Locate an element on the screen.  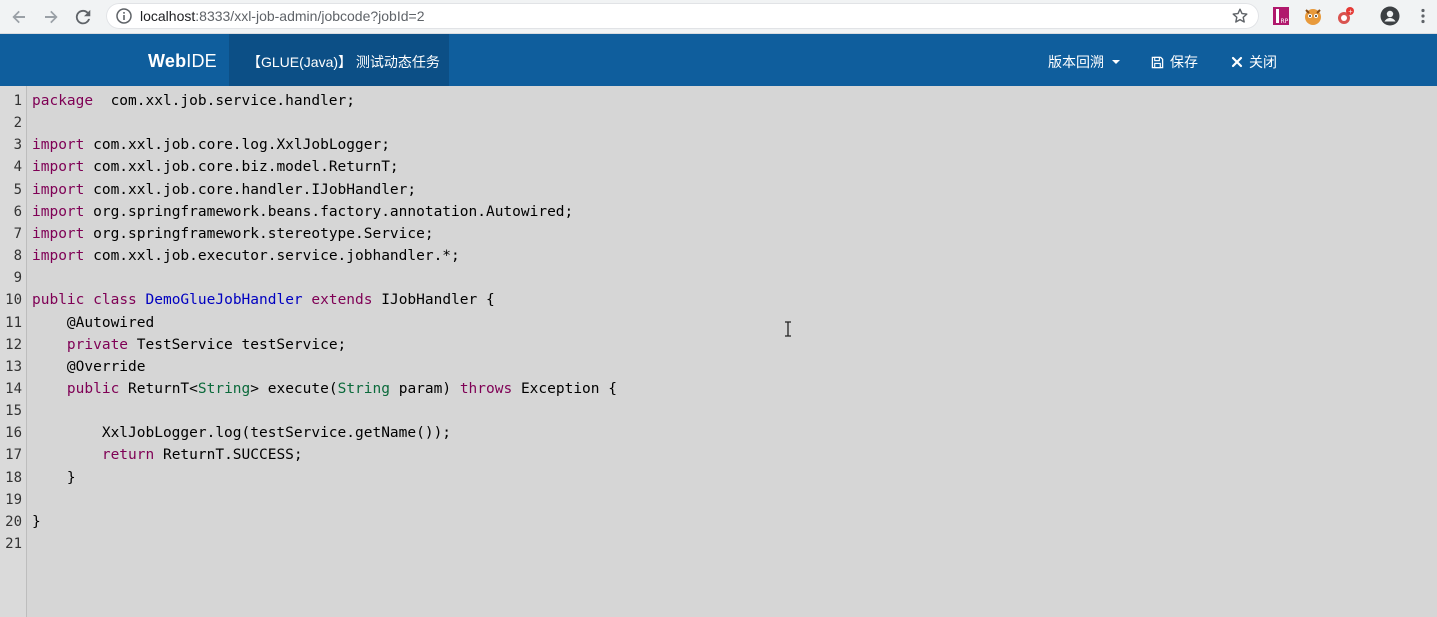
code-line: 1 package com.xxl.job.service.handler; is located at coordinates (718, 101).